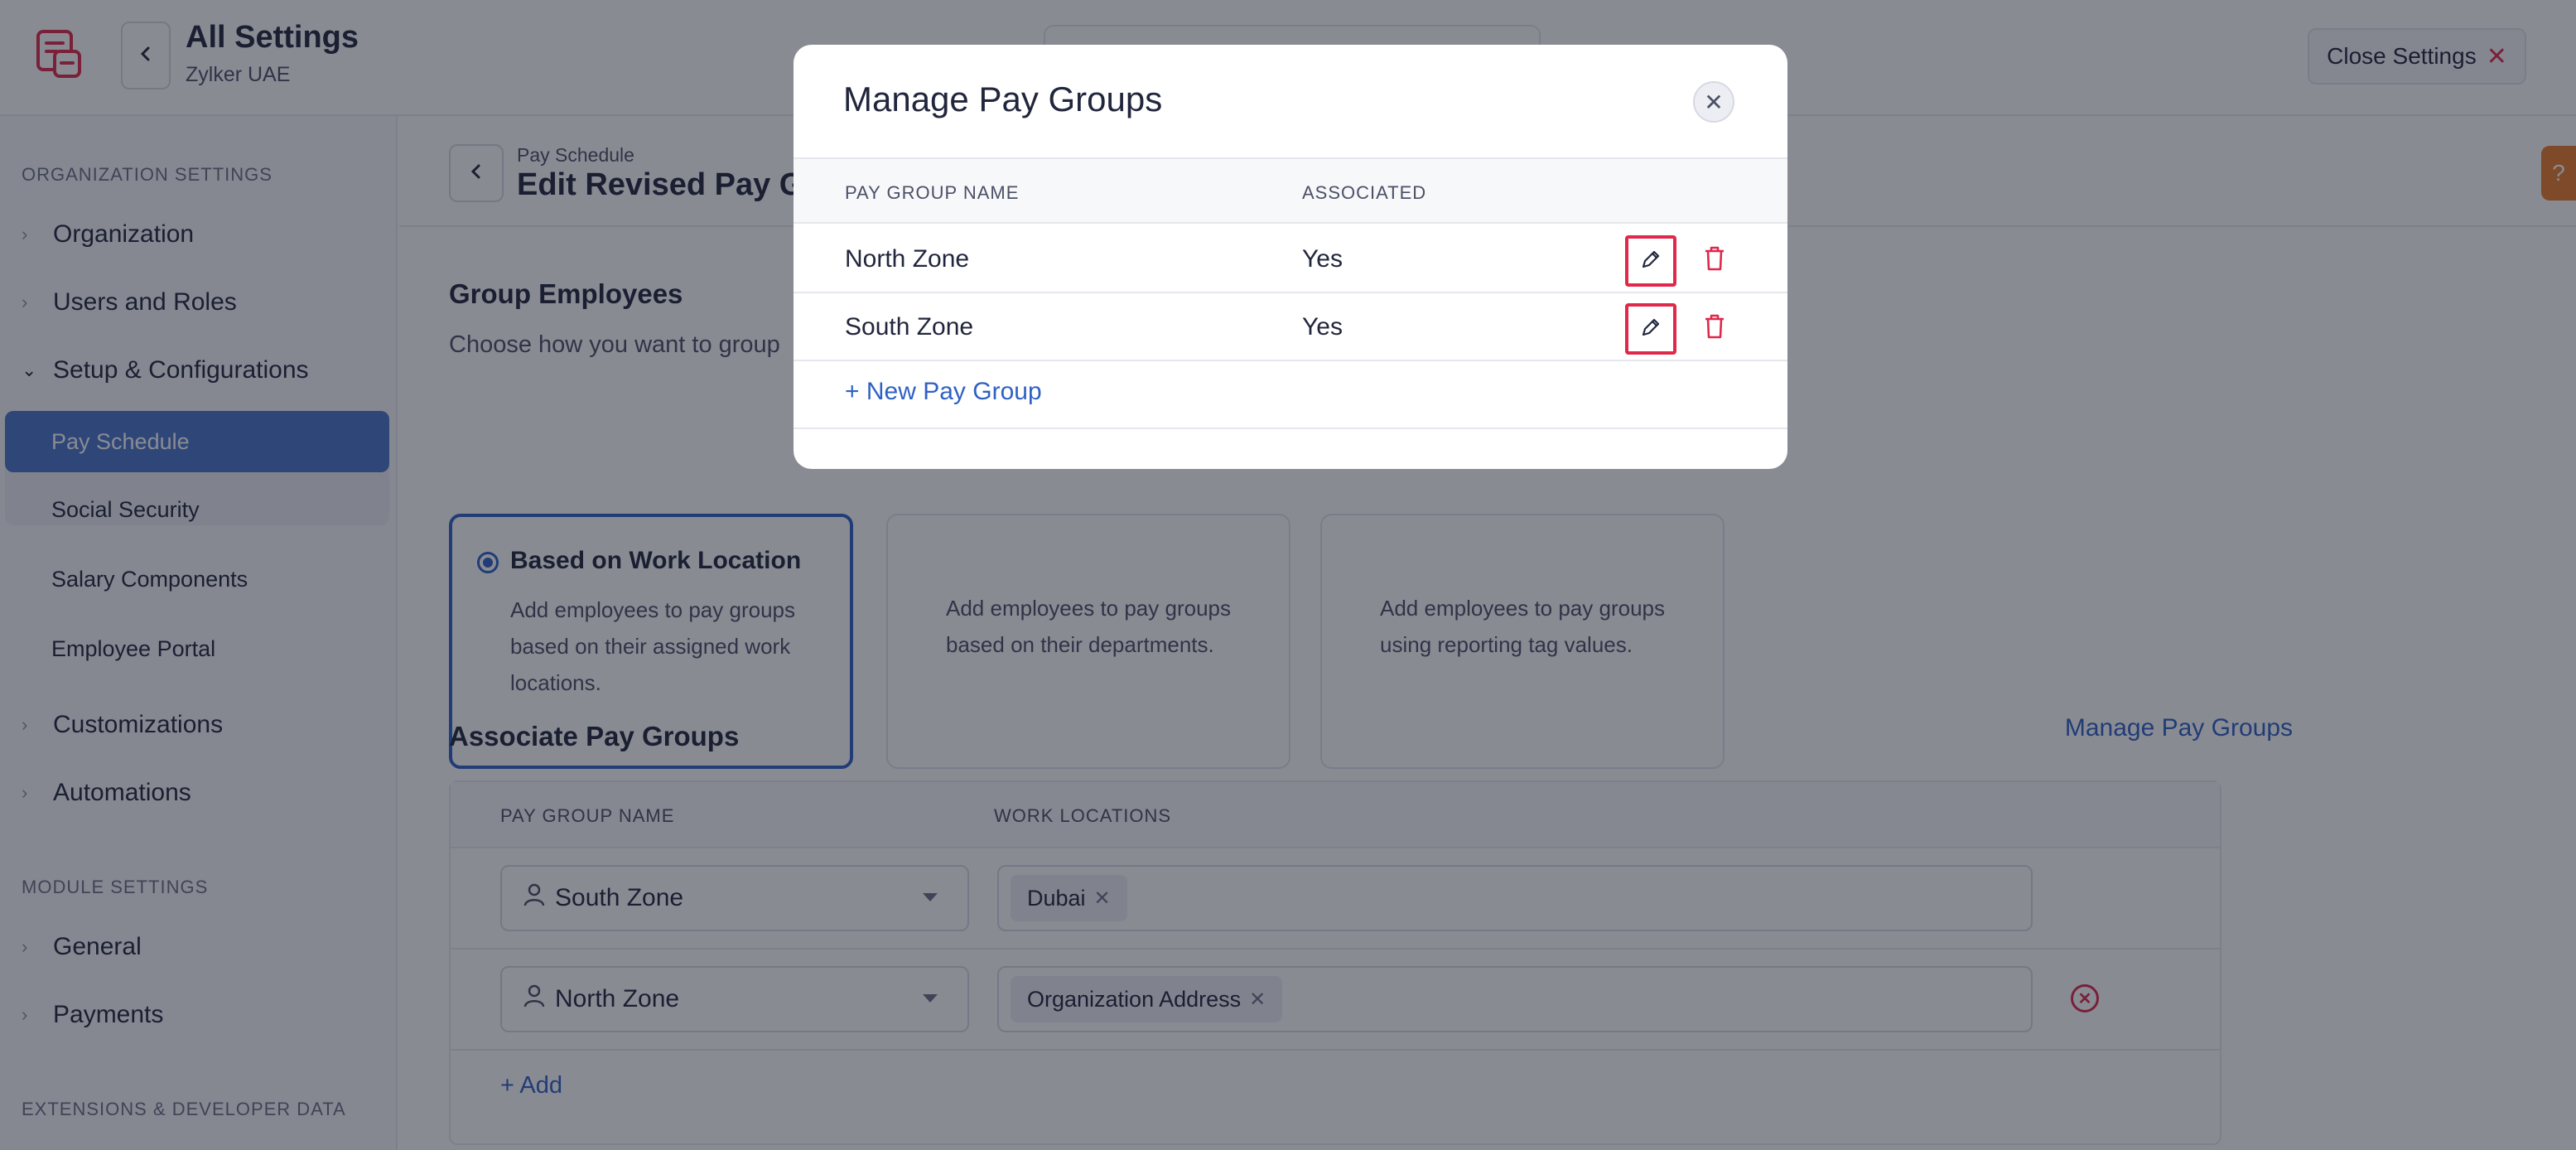 The image size is (2576, 1150). I want to click on close-icon: ✕, so click(1714, 102).